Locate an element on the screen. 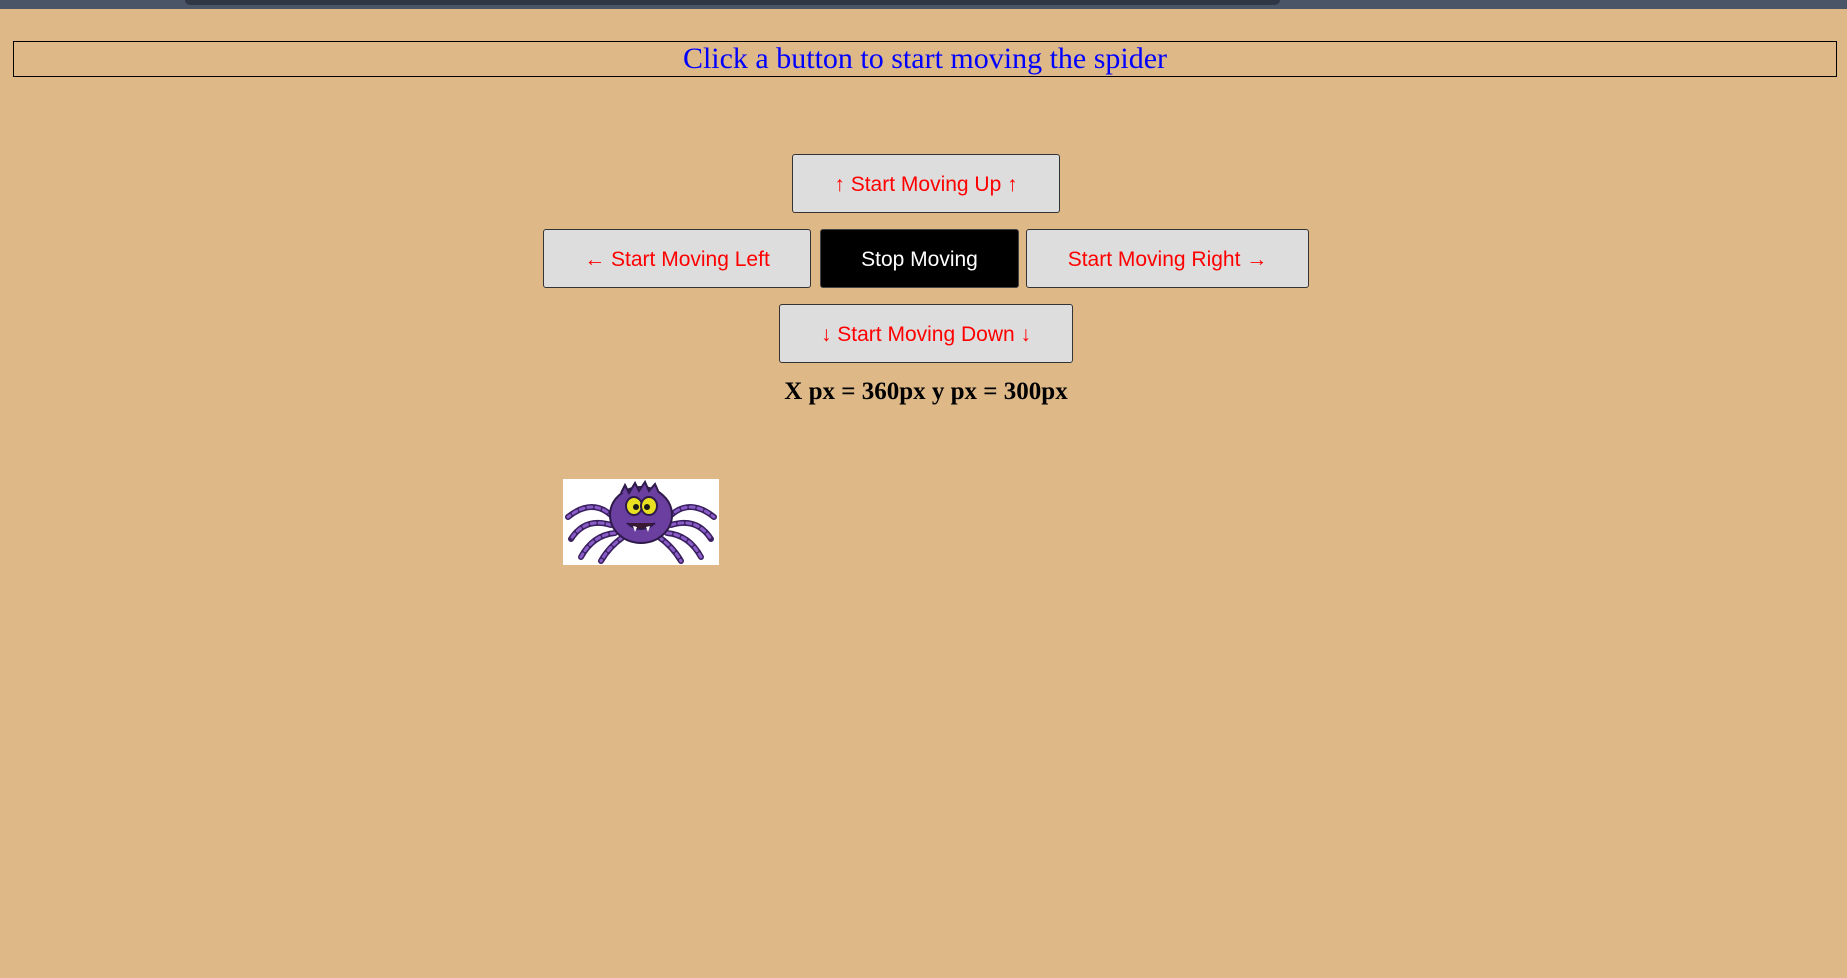 This screenshot has height=978, width=1847. browser-chrome-strip is located at coordinates (923, 4).